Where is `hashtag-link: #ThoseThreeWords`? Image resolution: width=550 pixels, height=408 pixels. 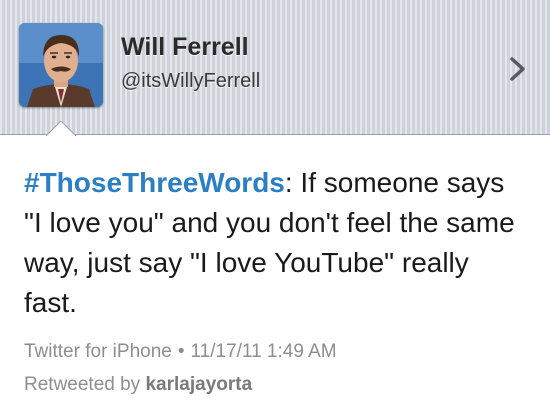
hashtag-link: #ThoseThreeWords is located at coordinates (154, 182).